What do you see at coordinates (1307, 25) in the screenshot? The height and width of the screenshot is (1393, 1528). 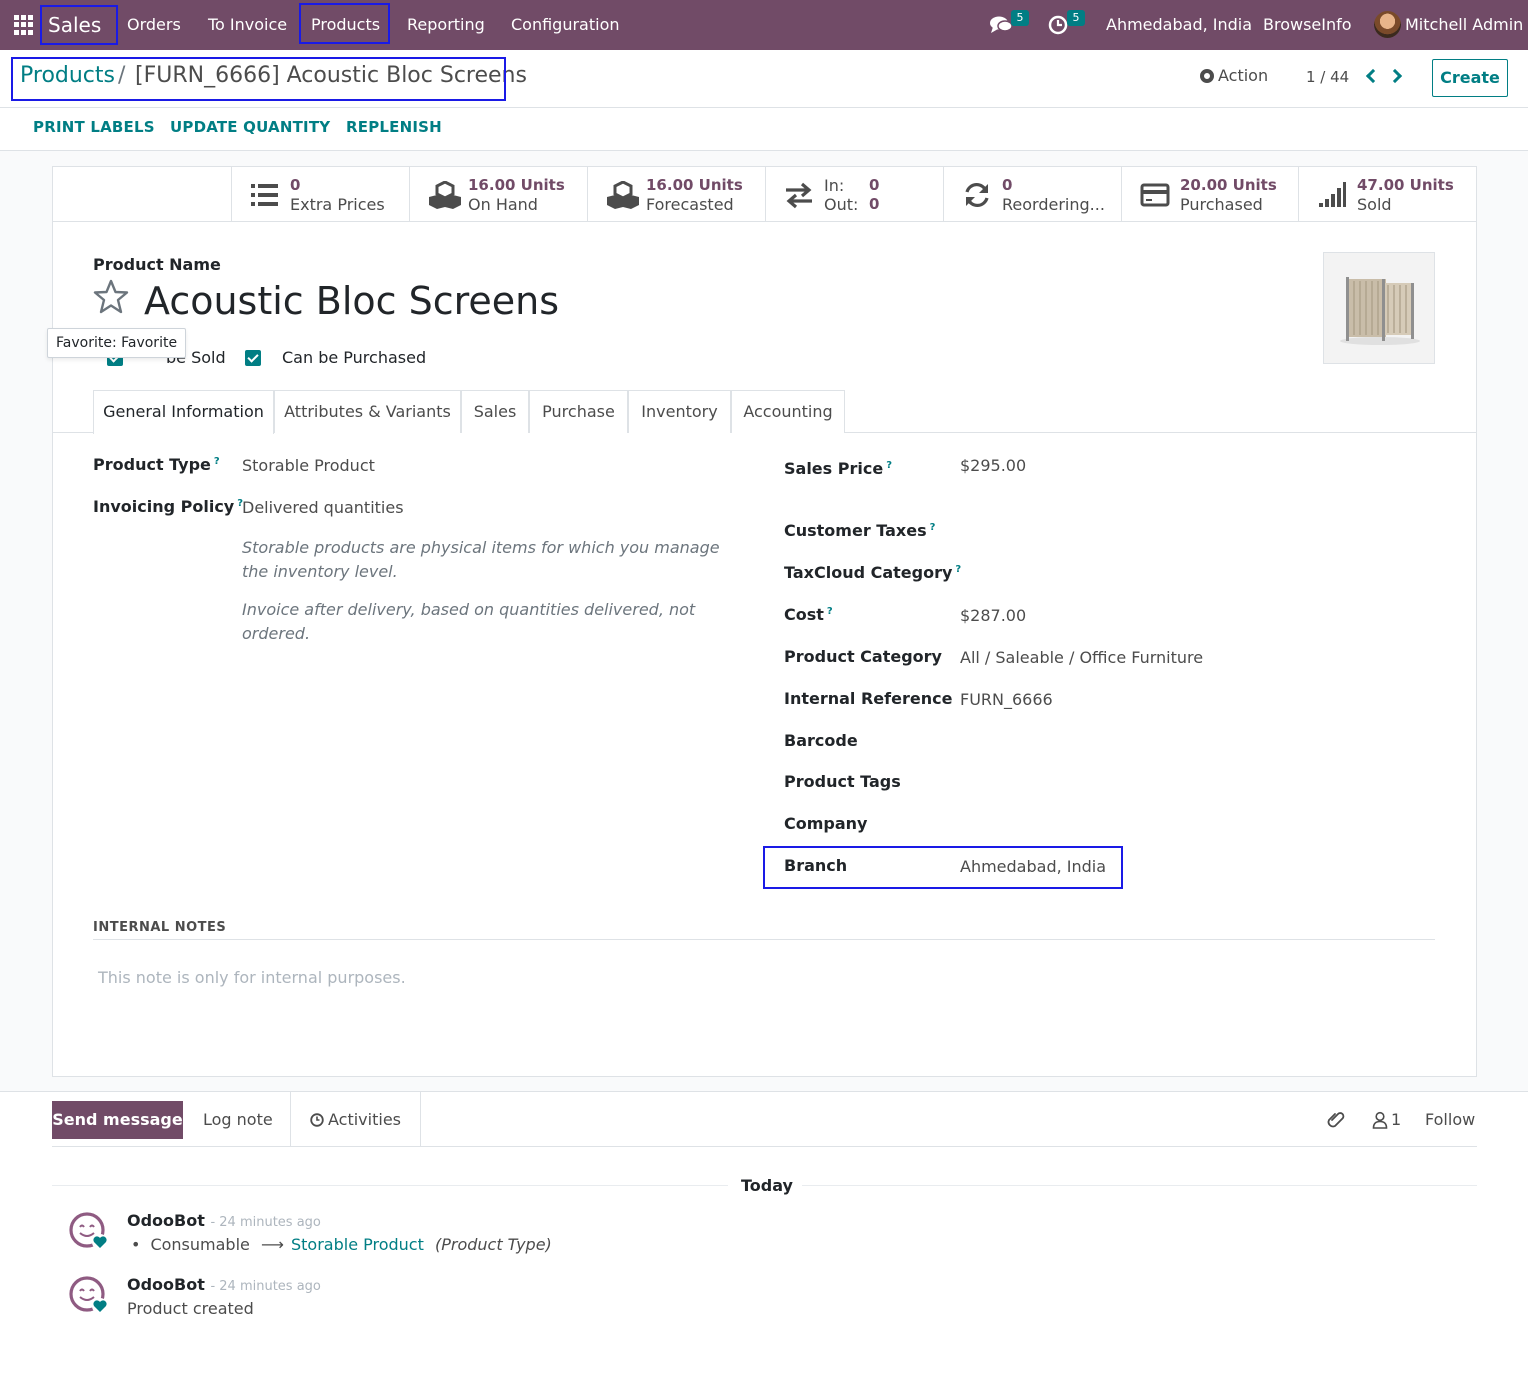 I see `company-switcher: BrowseInfo` at bounding box center [1307, 25].